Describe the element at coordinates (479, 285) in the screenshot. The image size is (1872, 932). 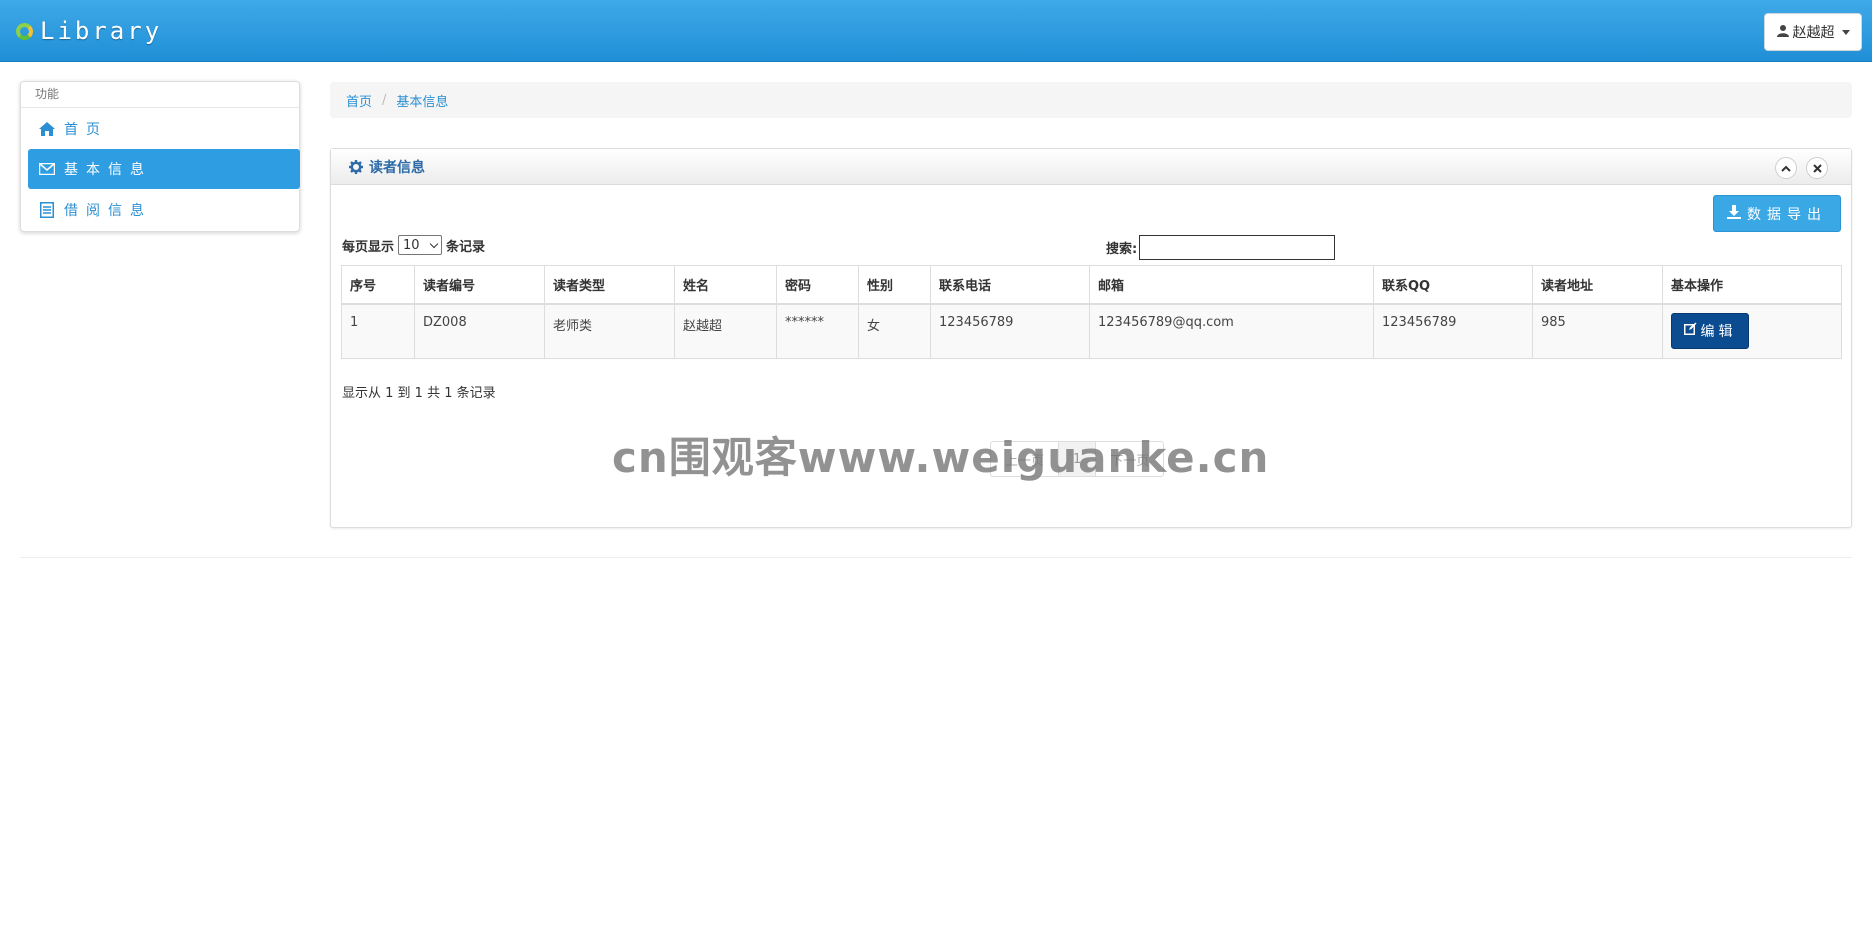
I see `column-header: 读者编号` at that location.